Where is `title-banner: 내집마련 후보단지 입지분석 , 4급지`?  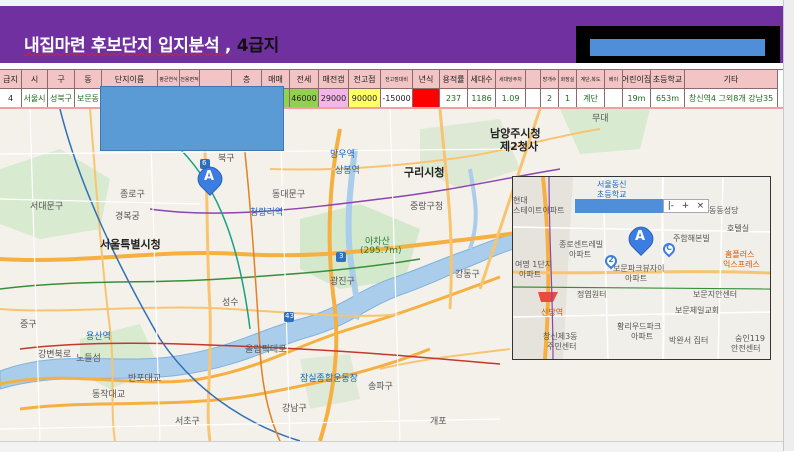
title-banner: 내집마련 후보단지 입지분석 , 4급지 is located at coordinates (391, 34).